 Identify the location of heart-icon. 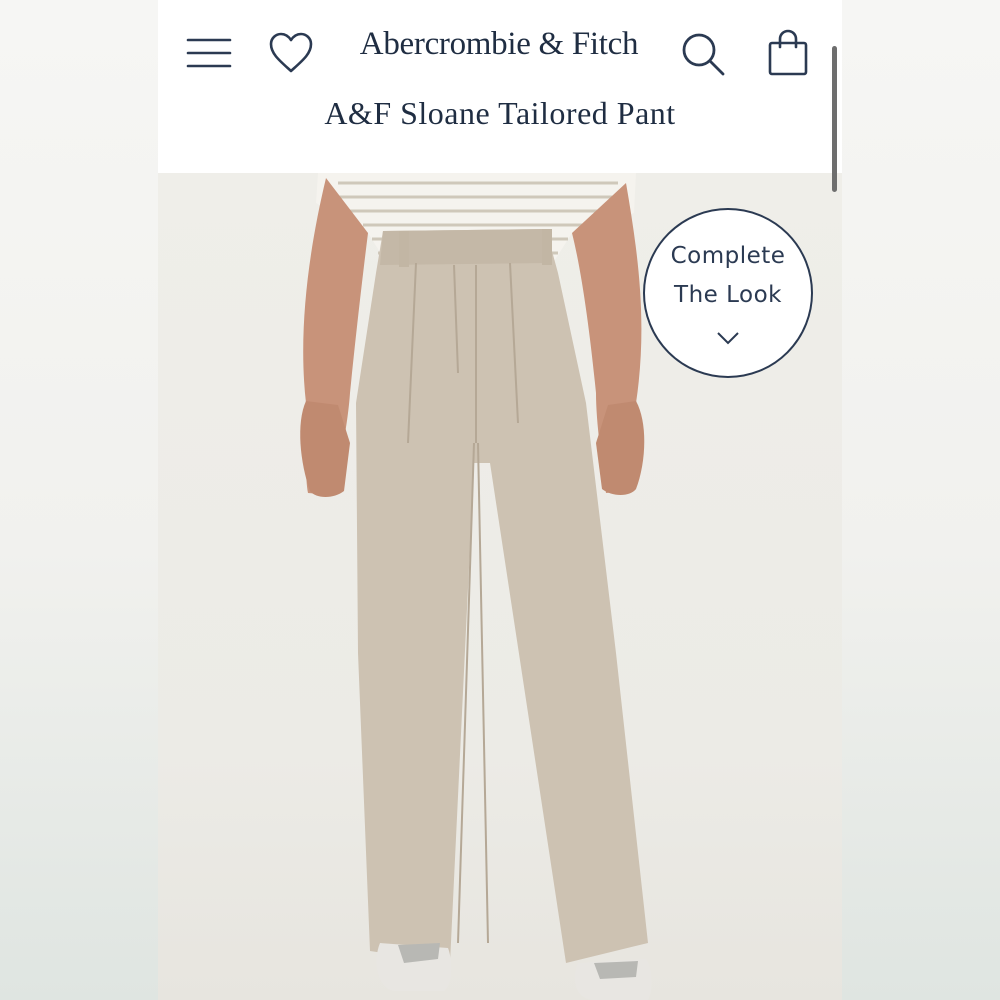
(291, 53).